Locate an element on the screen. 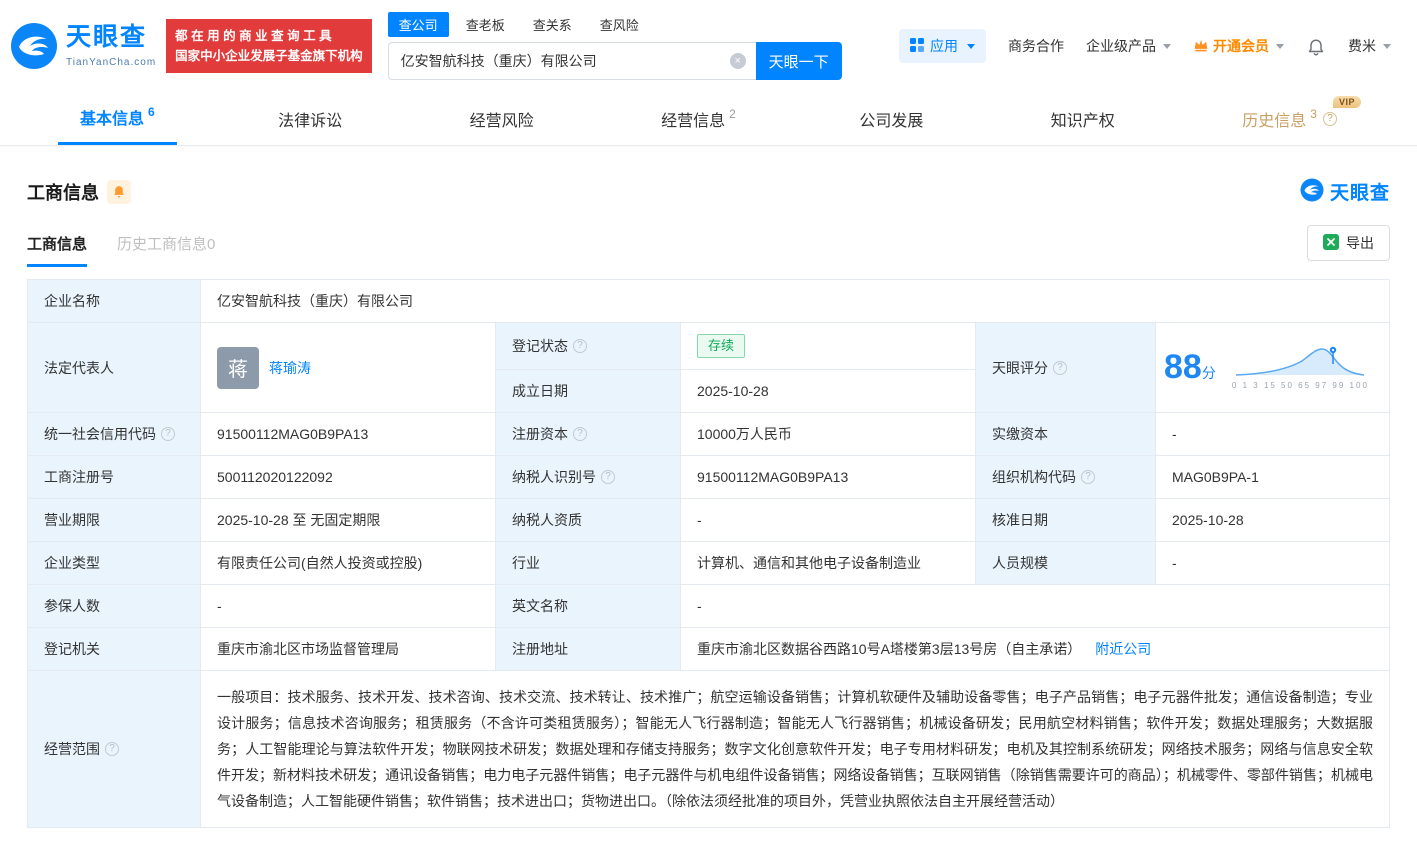 This screenshot has height=846, width=1417. excel-icon is located at coordinates (1331, 243).